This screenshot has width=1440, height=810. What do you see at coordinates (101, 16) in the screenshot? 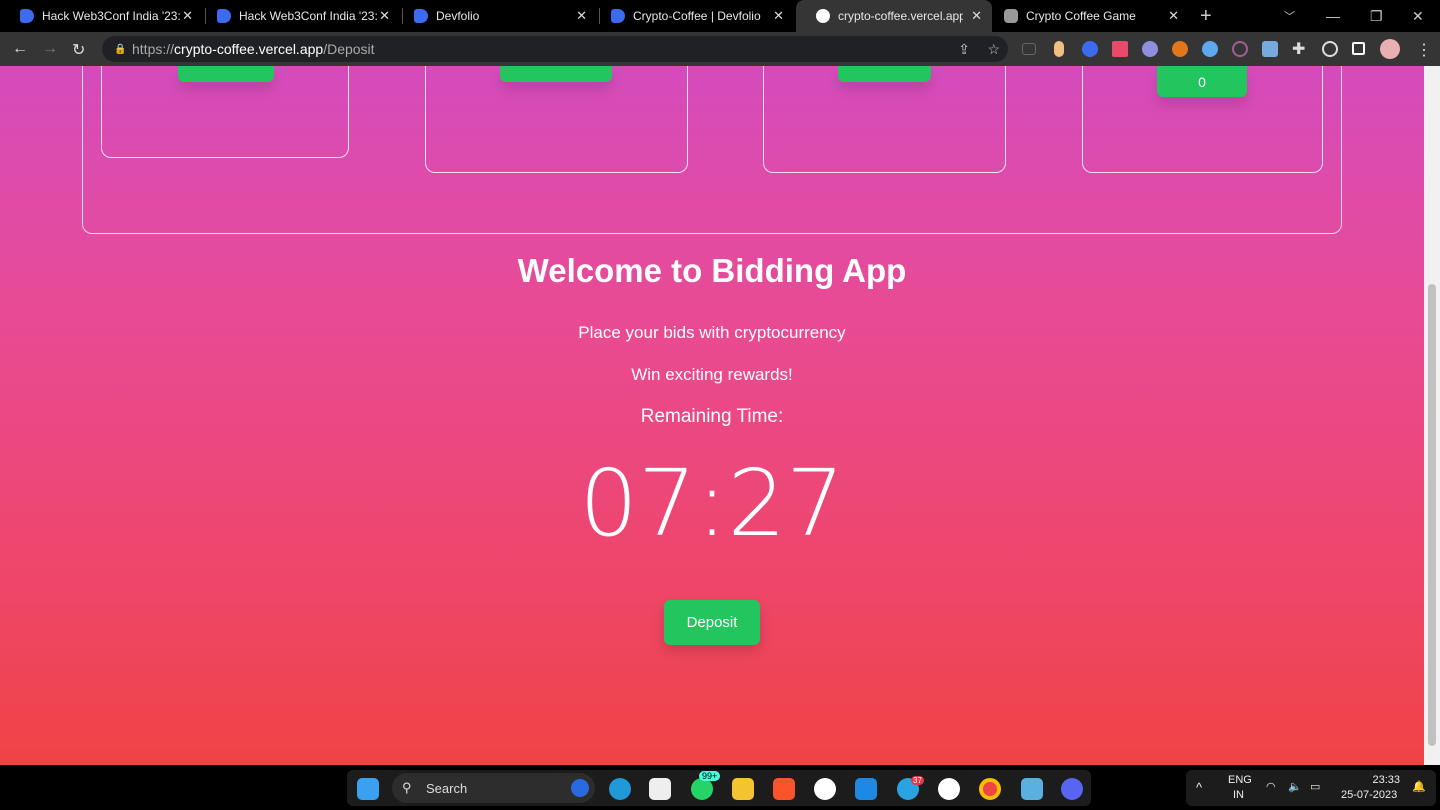
I see `tab-hack-web3conf-1: Hack Web3Conf India '23: D ✕` at bounding box center [101, 16].